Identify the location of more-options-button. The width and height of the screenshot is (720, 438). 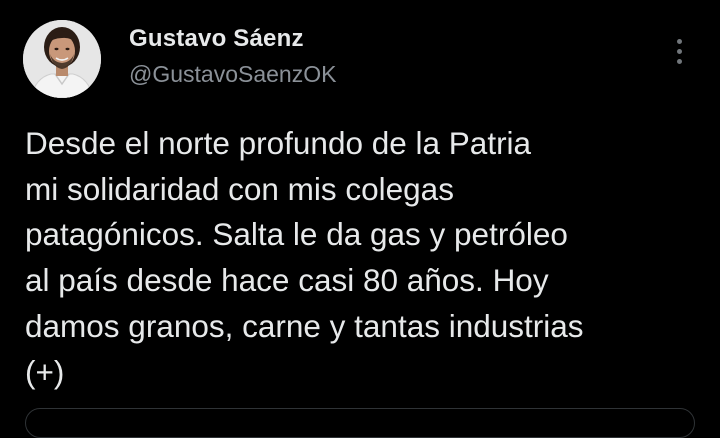
(679, 51).